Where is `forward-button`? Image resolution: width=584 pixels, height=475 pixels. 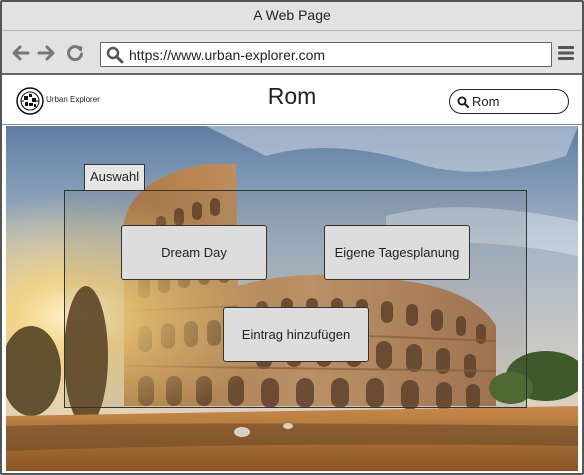
forward-button is located at coordinates (46, 53).